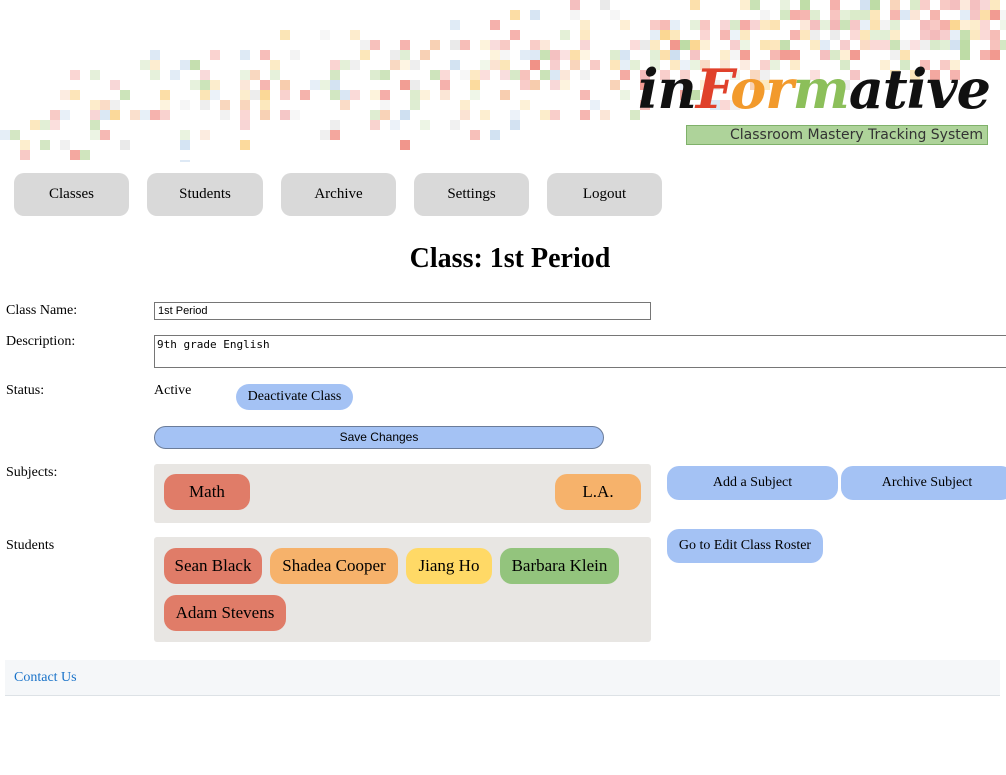 This screenshot has height=775, width=1006. What do you see at coordinates (580, 351) in the screenshot?
I see `description-textarea: 9th grade English` at bounding box center [580, 351].